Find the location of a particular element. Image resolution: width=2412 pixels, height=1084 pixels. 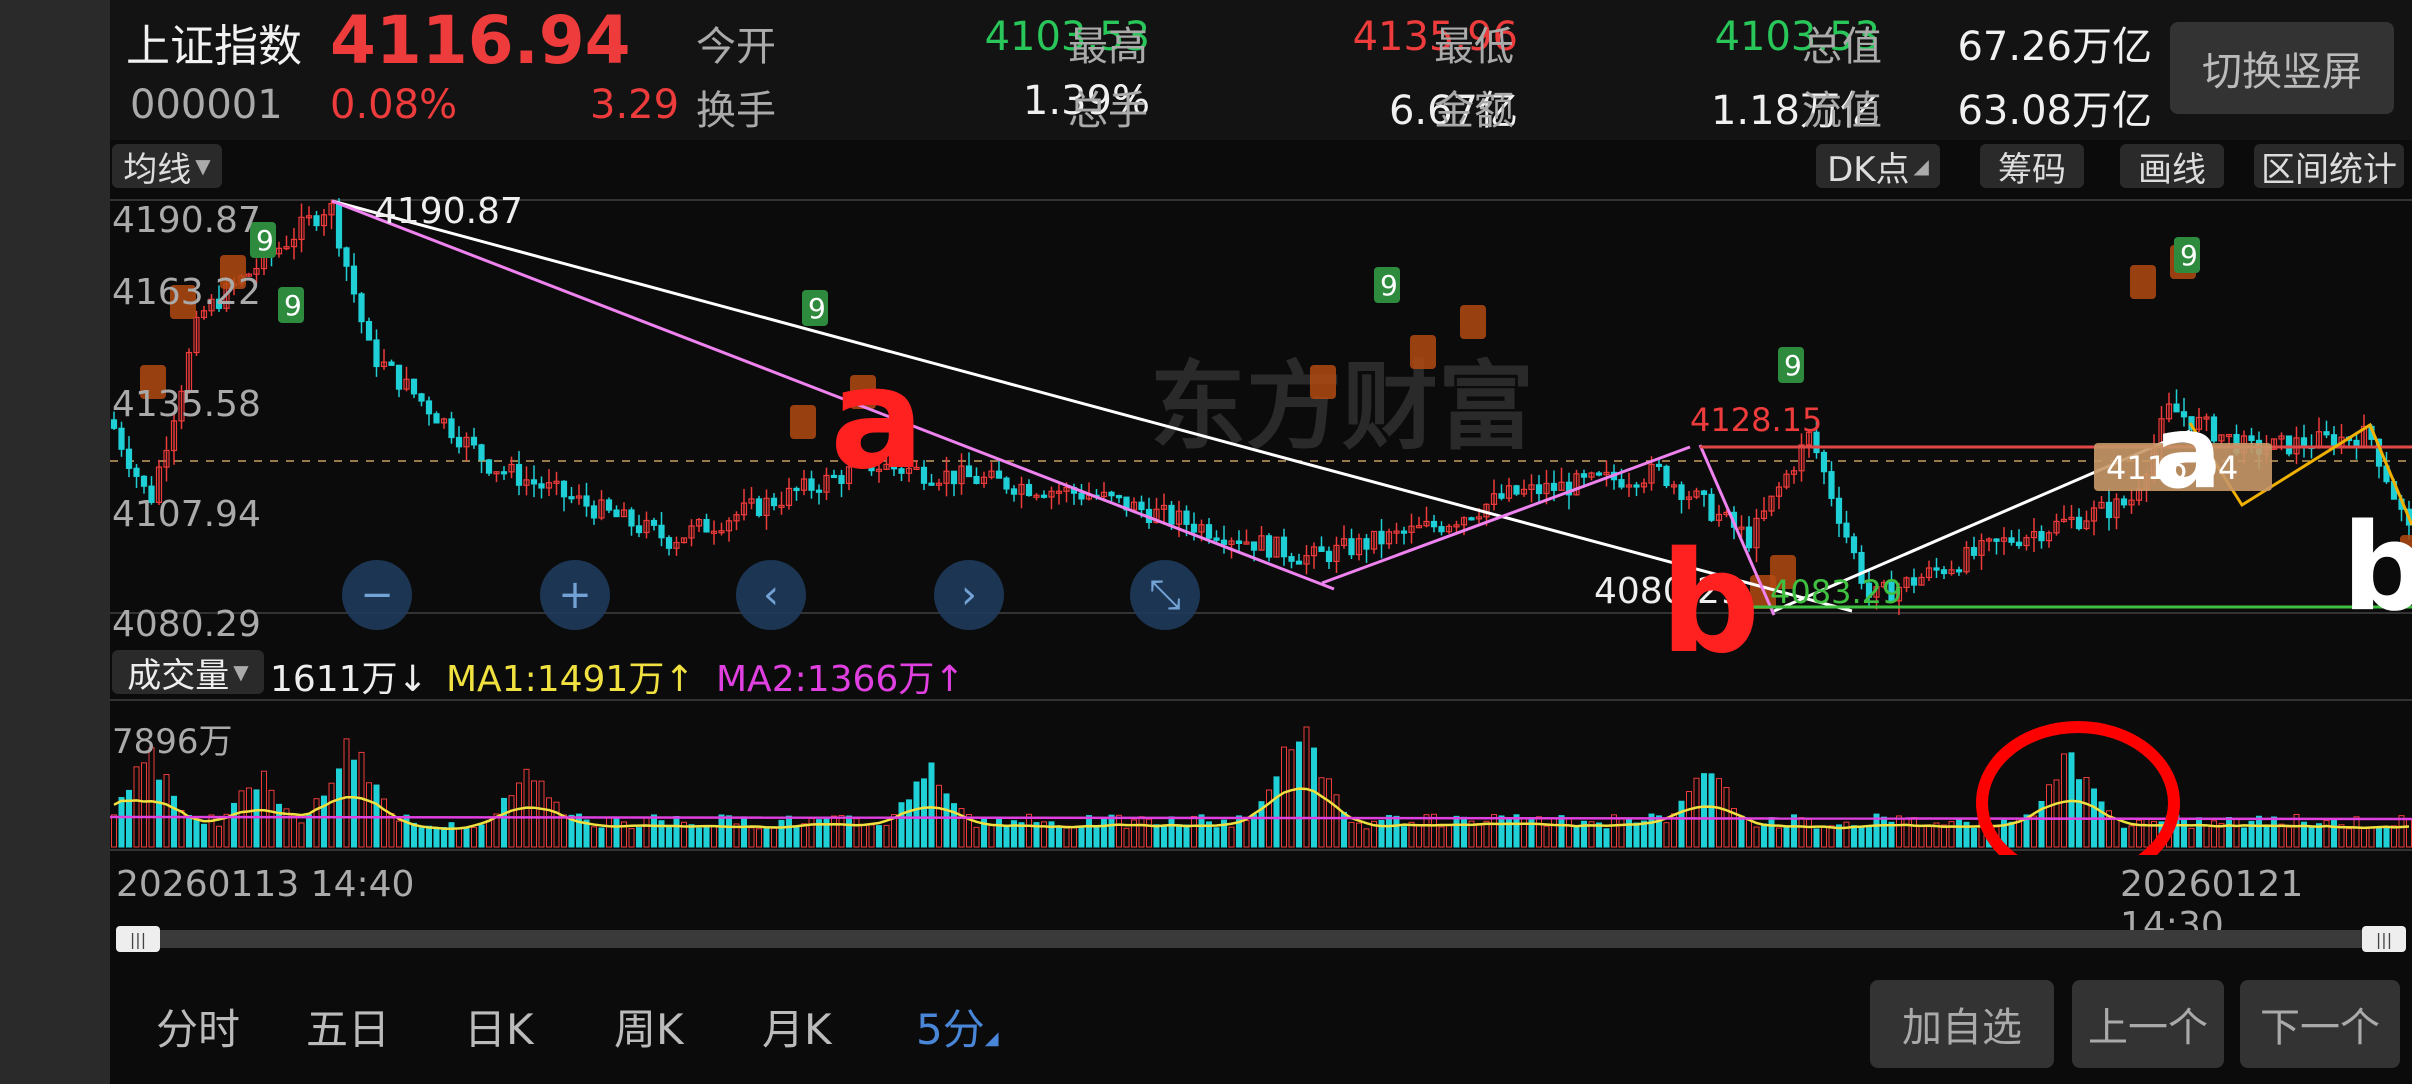

dk-marker is located at coordinates (803, 422).